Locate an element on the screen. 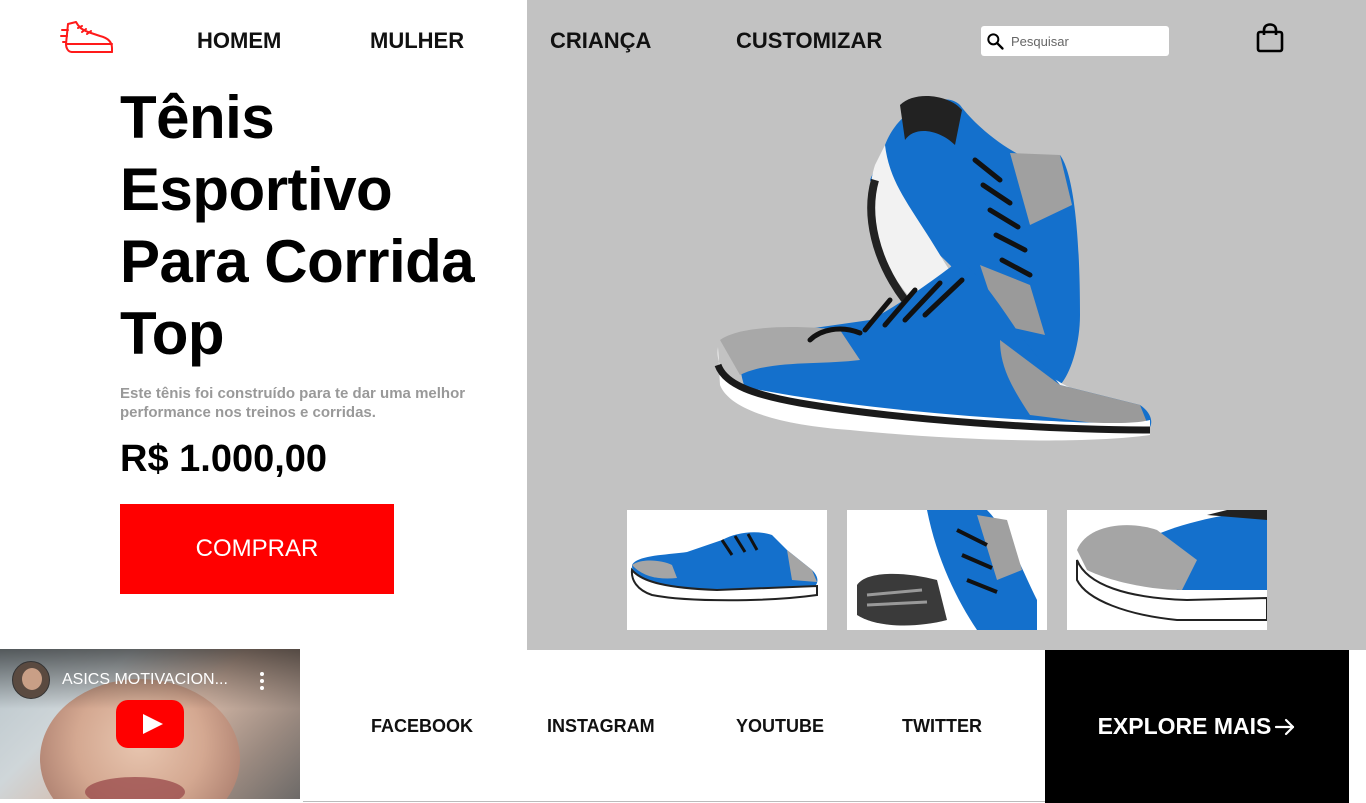 Image resolution: width=1366 pixels, height=803 pixels. youtube-play-icon is located at coordinates (150, 724).